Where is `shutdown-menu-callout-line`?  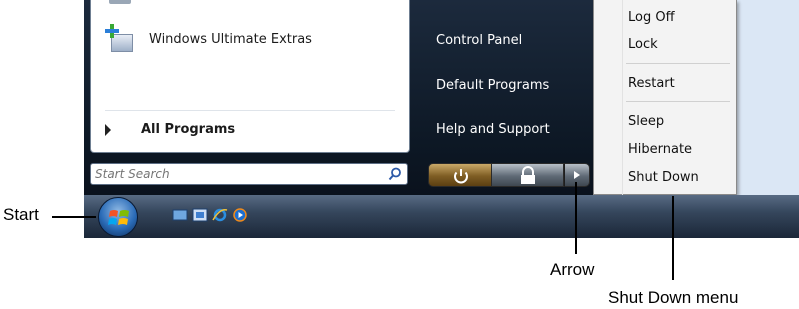
shutdown-menu-callout-line is located at coordinates (673, 238).